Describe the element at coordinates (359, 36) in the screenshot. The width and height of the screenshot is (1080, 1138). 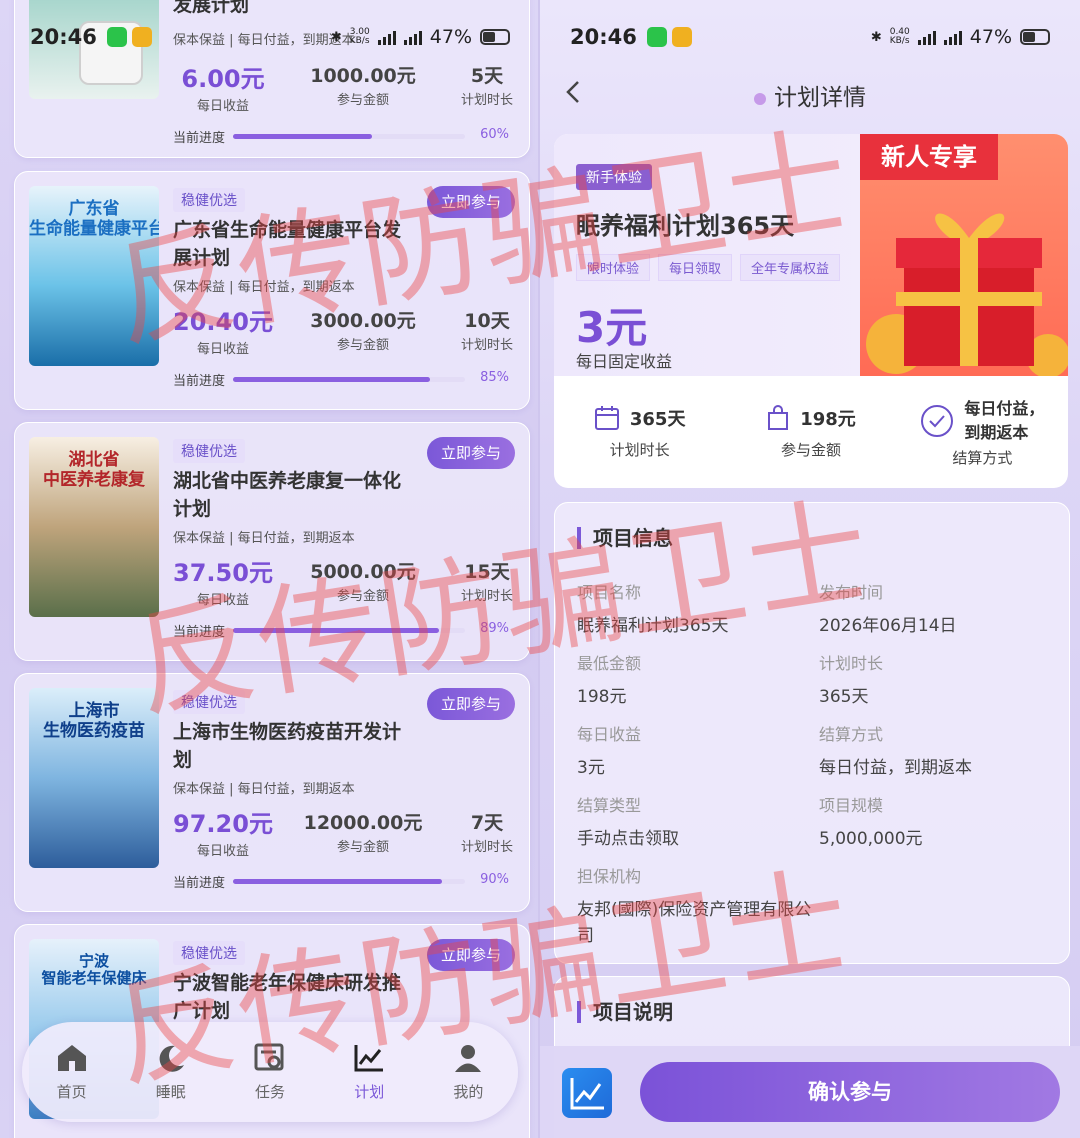
I see `network-speed: 3.00 KB/s` at that location.